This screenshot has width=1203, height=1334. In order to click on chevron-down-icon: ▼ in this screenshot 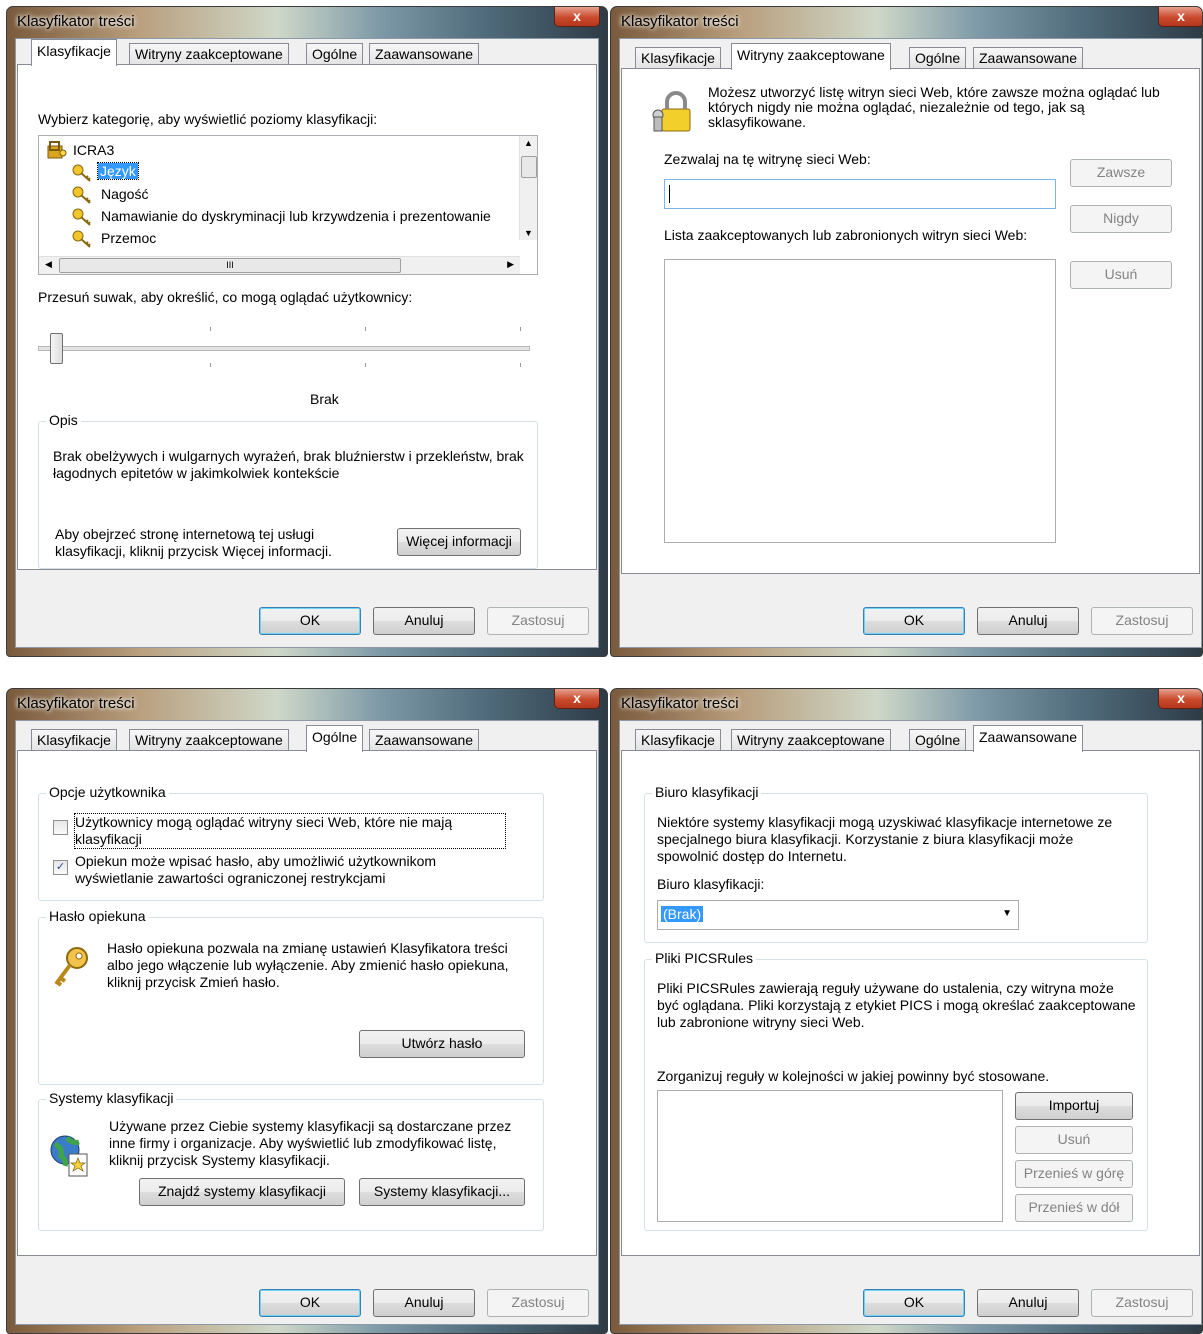, I will do `click(1007, 913)`.